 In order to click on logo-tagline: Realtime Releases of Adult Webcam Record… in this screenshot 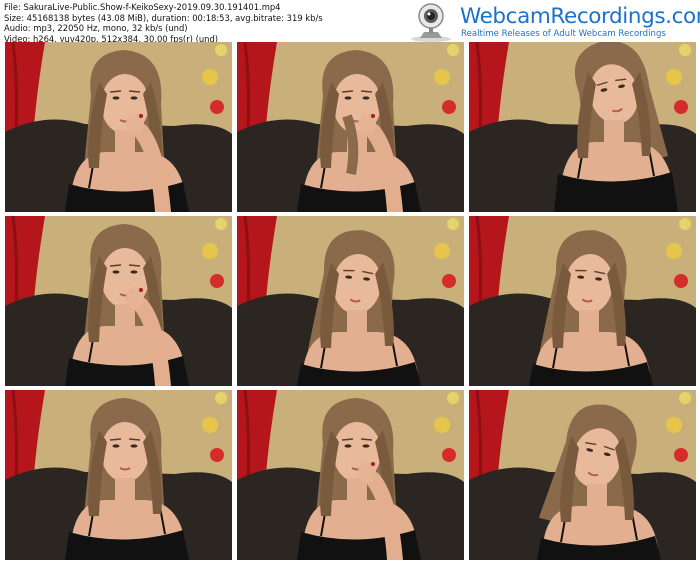, I will do `click(563, 34)`.